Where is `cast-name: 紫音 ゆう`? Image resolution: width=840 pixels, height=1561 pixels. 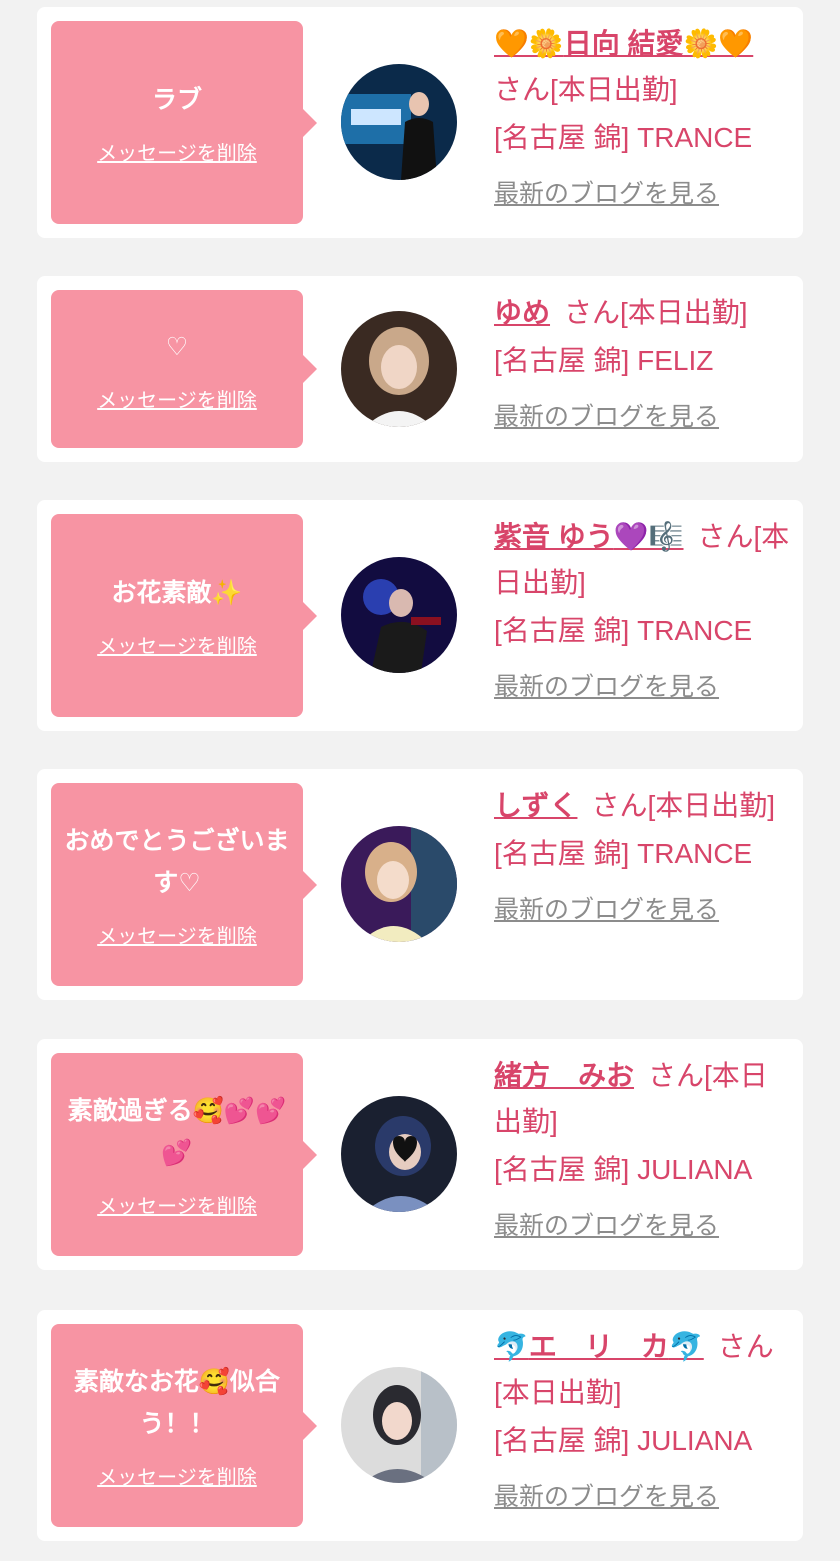
cast-name: 紫音 ゆう is located at coordinates (554, 536).